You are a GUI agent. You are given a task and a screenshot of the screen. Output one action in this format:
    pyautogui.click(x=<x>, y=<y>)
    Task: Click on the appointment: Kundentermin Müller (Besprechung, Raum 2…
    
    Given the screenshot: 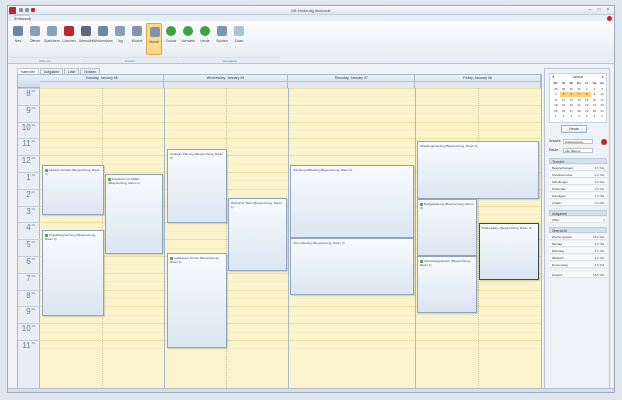 What is the action you would take?
    pyautogui.click(x=134, y=214)
    